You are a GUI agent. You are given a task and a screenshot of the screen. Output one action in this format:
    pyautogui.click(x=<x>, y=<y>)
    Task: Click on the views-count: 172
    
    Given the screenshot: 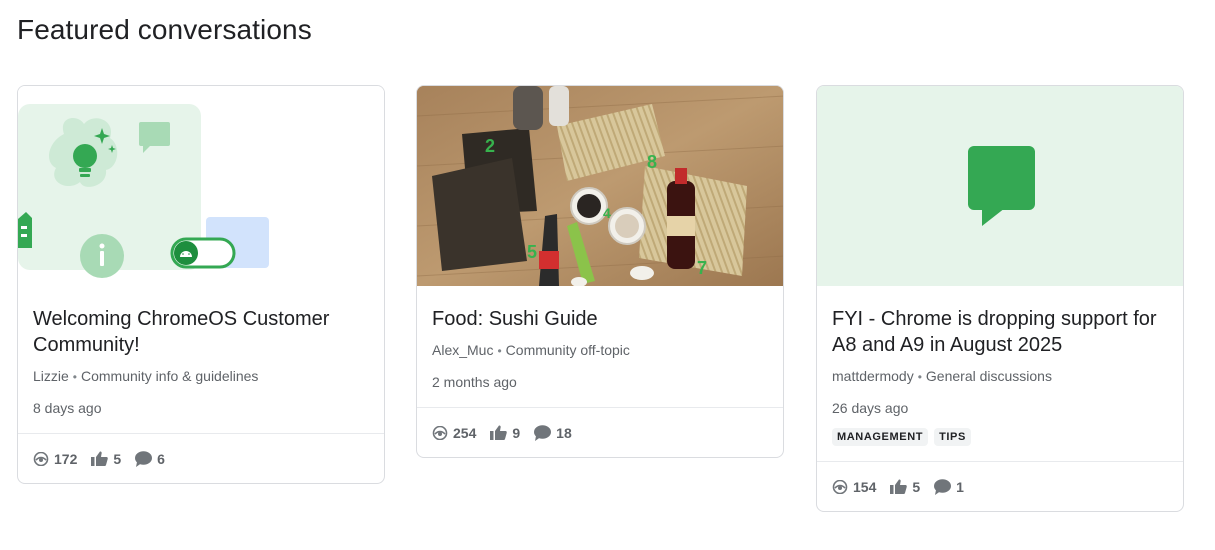 What is the action you would take?
    pyautogui.click(x=66, y=458)
    